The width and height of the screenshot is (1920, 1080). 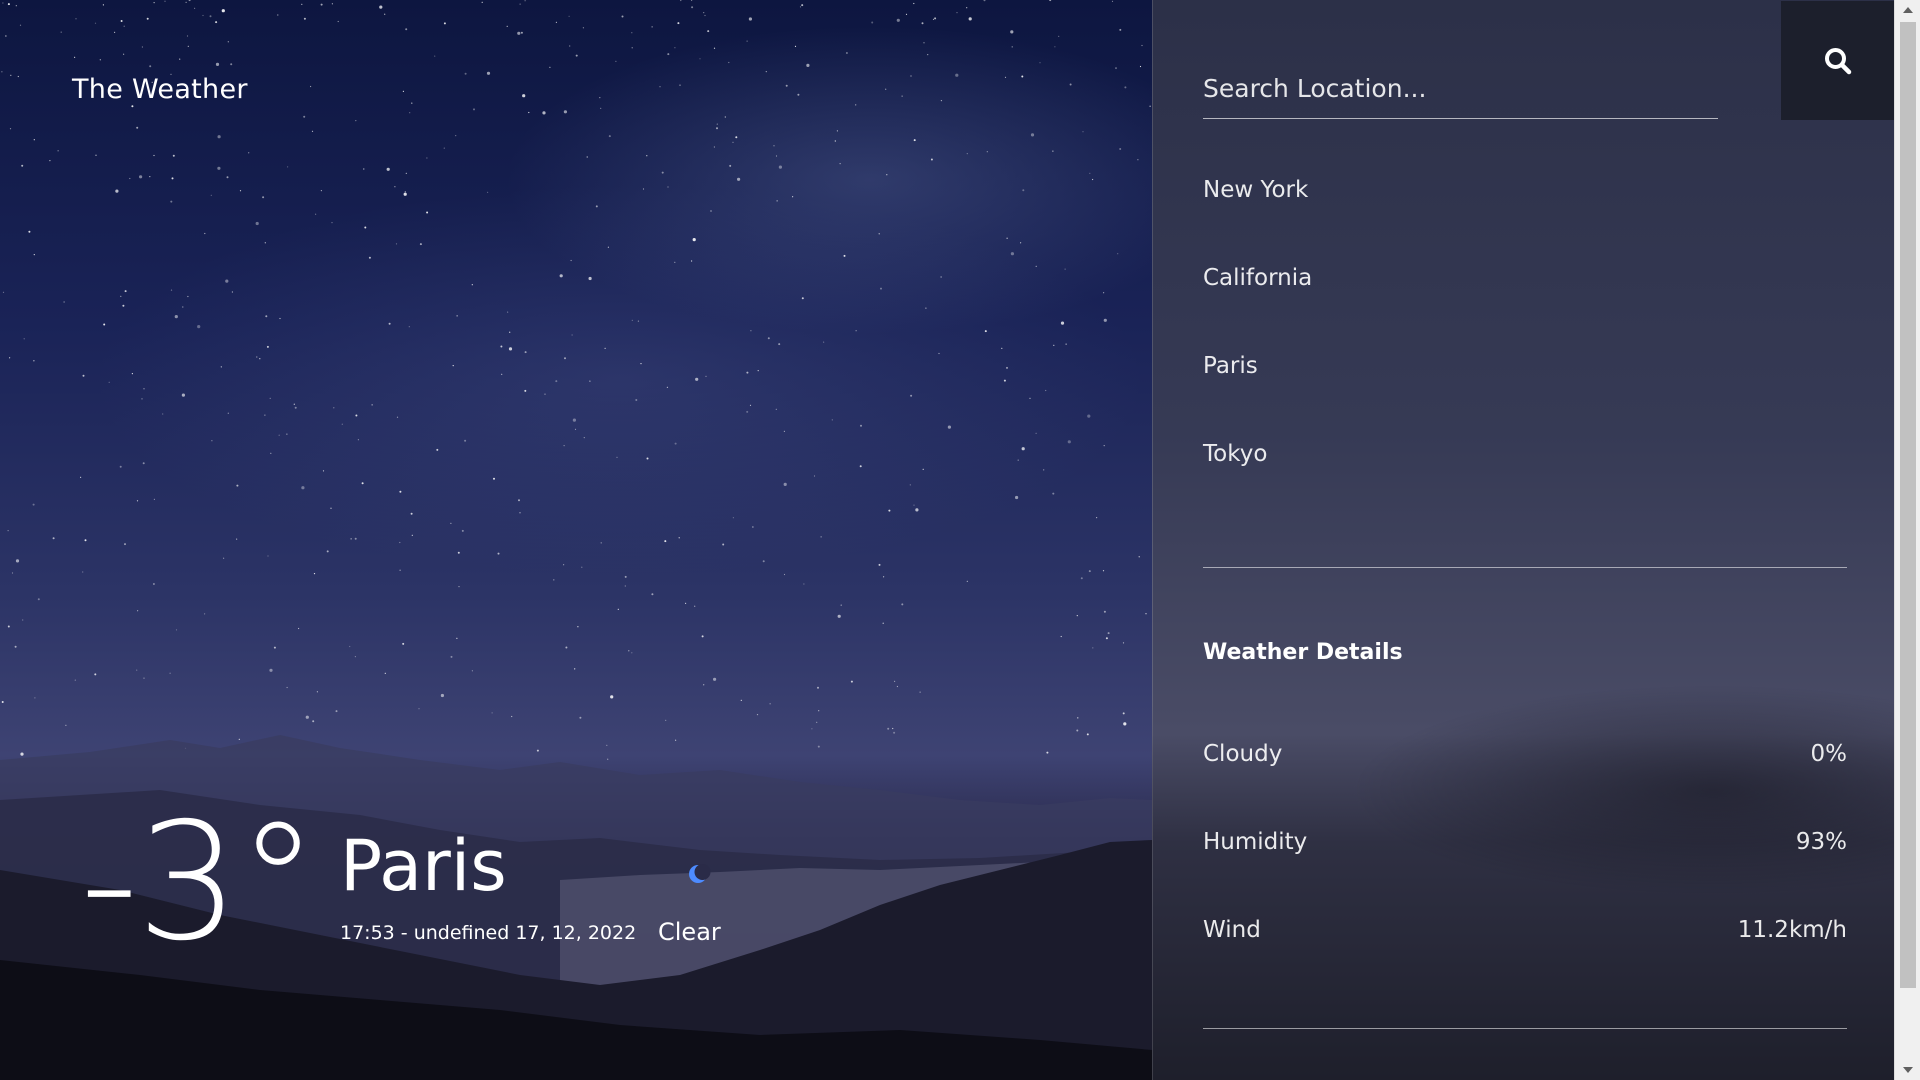 I want to click on weather-details-title: Weather Details, so click(x=1303, y=652).